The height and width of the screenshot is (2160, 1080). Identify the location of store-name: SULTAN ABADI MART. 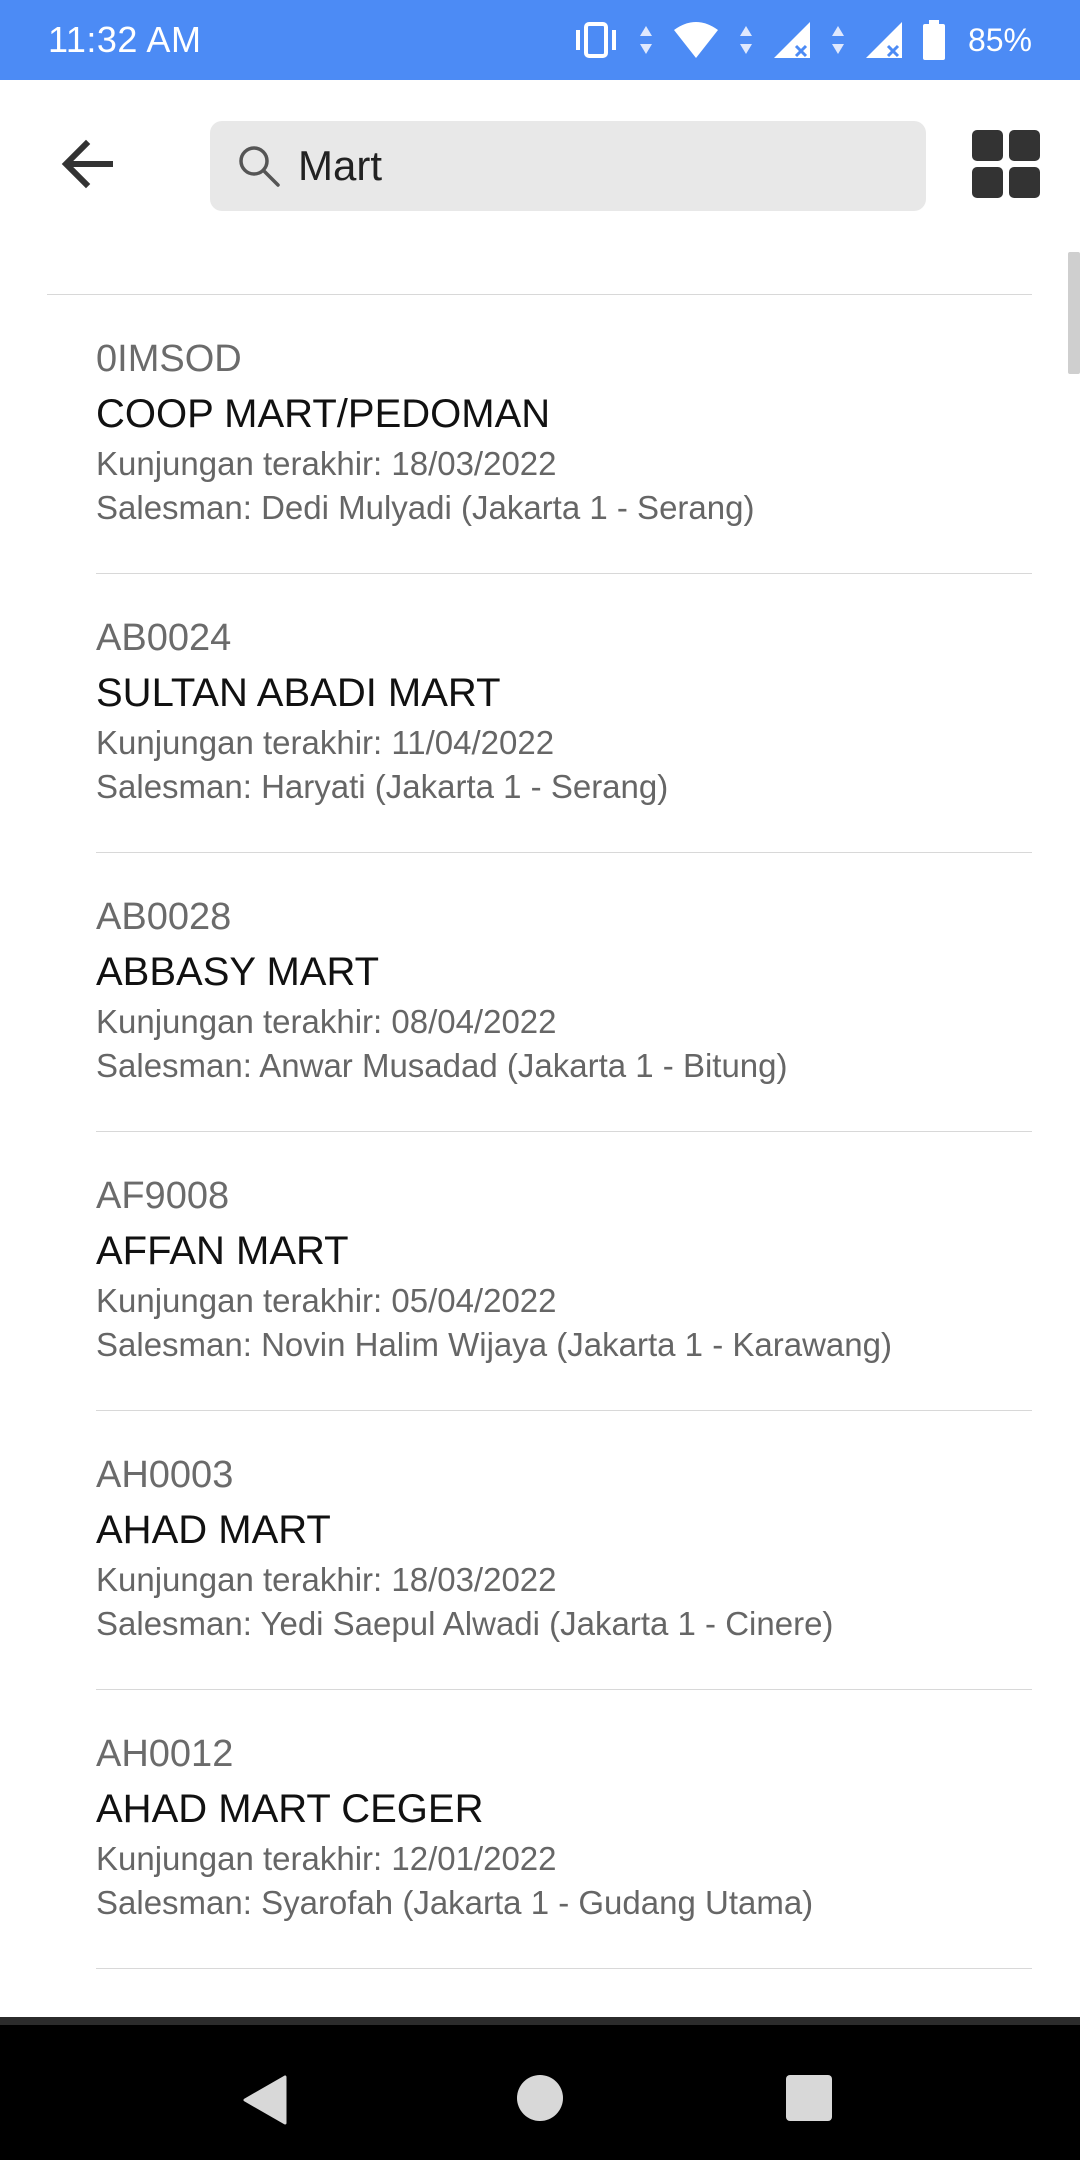
(298, 693).